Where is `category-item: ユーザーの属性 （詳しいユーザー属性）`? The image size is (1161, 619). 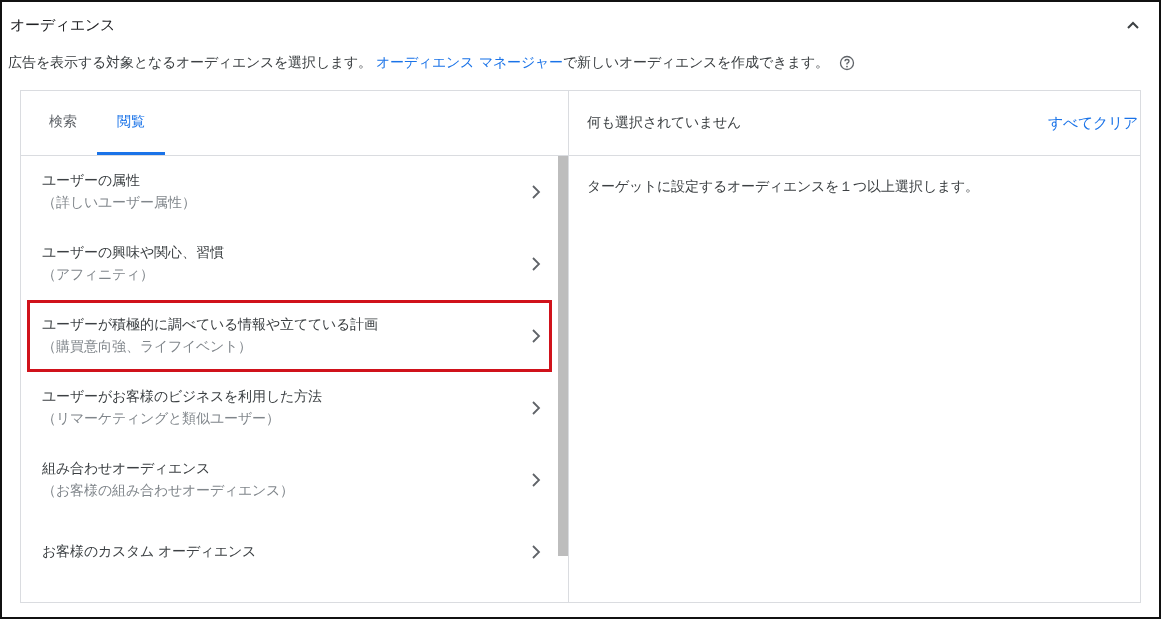 category-item: ユーザーの属性 （詳しいユーザー属性） is located at coordinates (289, 192).